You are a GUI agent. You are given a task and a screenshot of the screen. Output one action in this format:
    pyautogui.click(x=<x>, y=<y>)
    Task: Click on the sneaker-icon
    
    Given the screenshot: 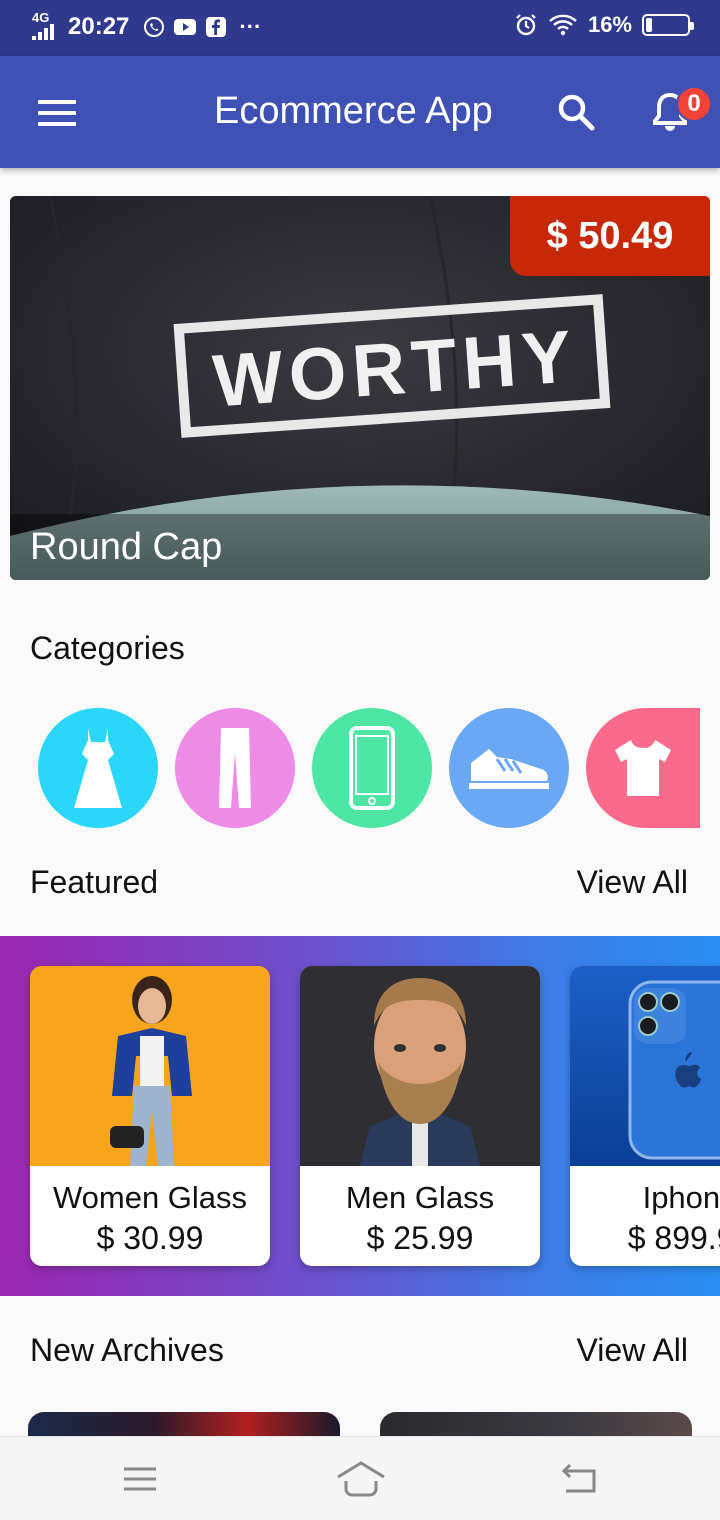 What is the action you would take?
    pyautogui.click(x=509, y=769)
    